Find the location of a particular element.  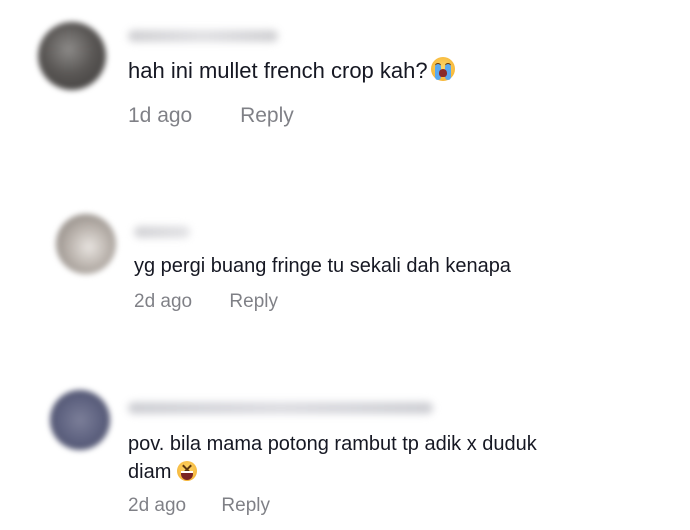

comment-meta: 1d ago Reply is located at coordinates (211, 116).